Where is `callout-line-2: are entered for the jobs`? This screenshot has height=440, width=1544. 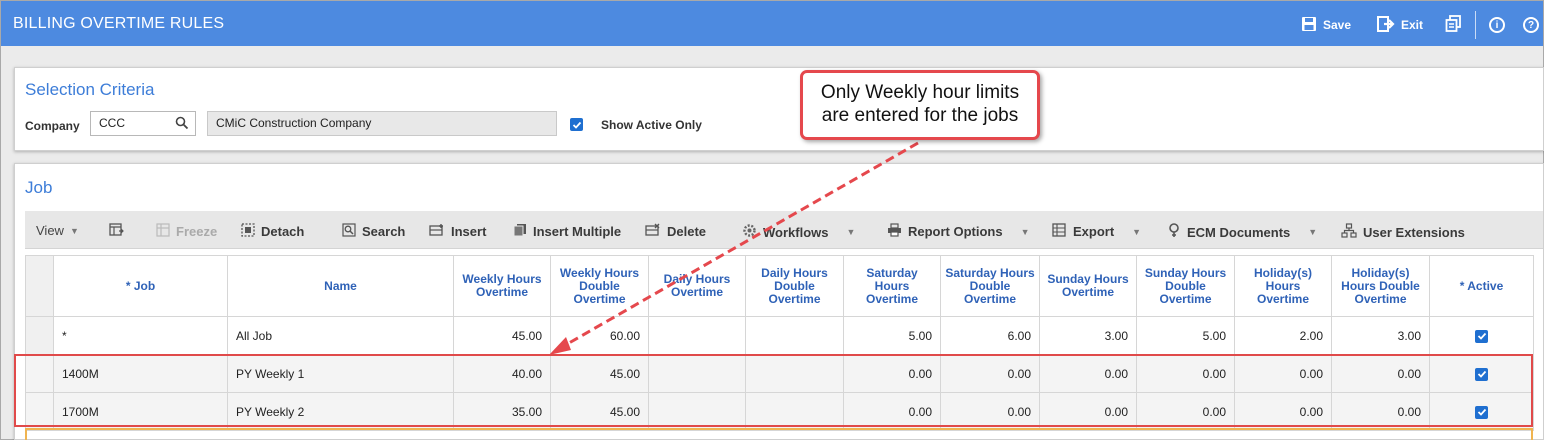
callout-line-2: are entered for the jobs is located at coordinates (920, 115).